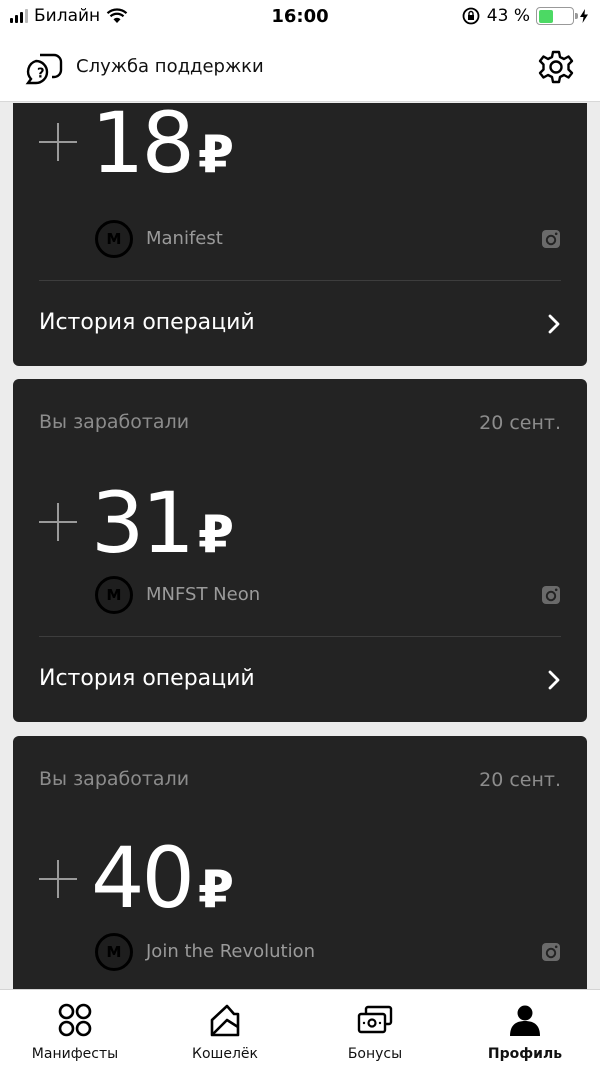 This screenshot has width=600, height=1066. I want to click on brand-name: Join the Revolution, so click(231, 951).